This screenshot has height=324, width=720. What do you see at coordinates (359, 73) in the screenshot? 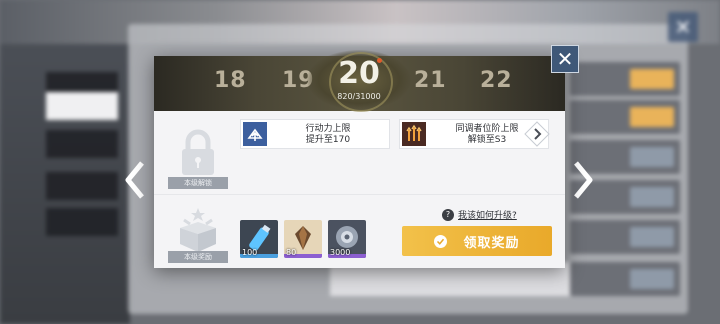
I see `current-level: 20` at bounding box center [359, 73].